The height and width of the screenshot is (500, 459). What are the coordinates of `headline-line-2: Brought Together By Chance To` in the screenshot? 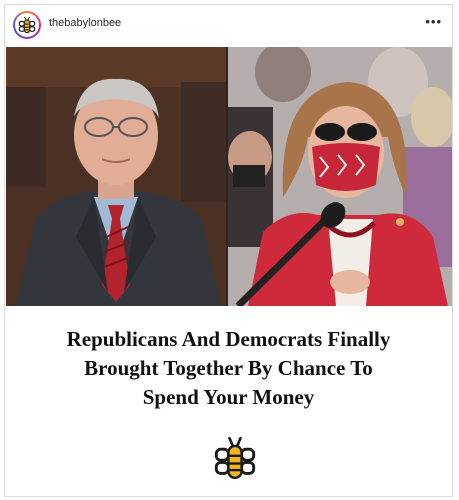 It's located at (228, 368).